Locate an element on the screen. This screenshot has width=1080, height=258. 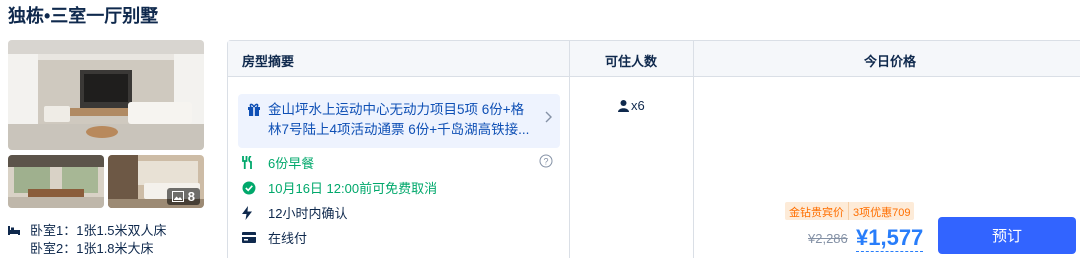
bed-label: 卧室1： is located at coordinates (53, 230).